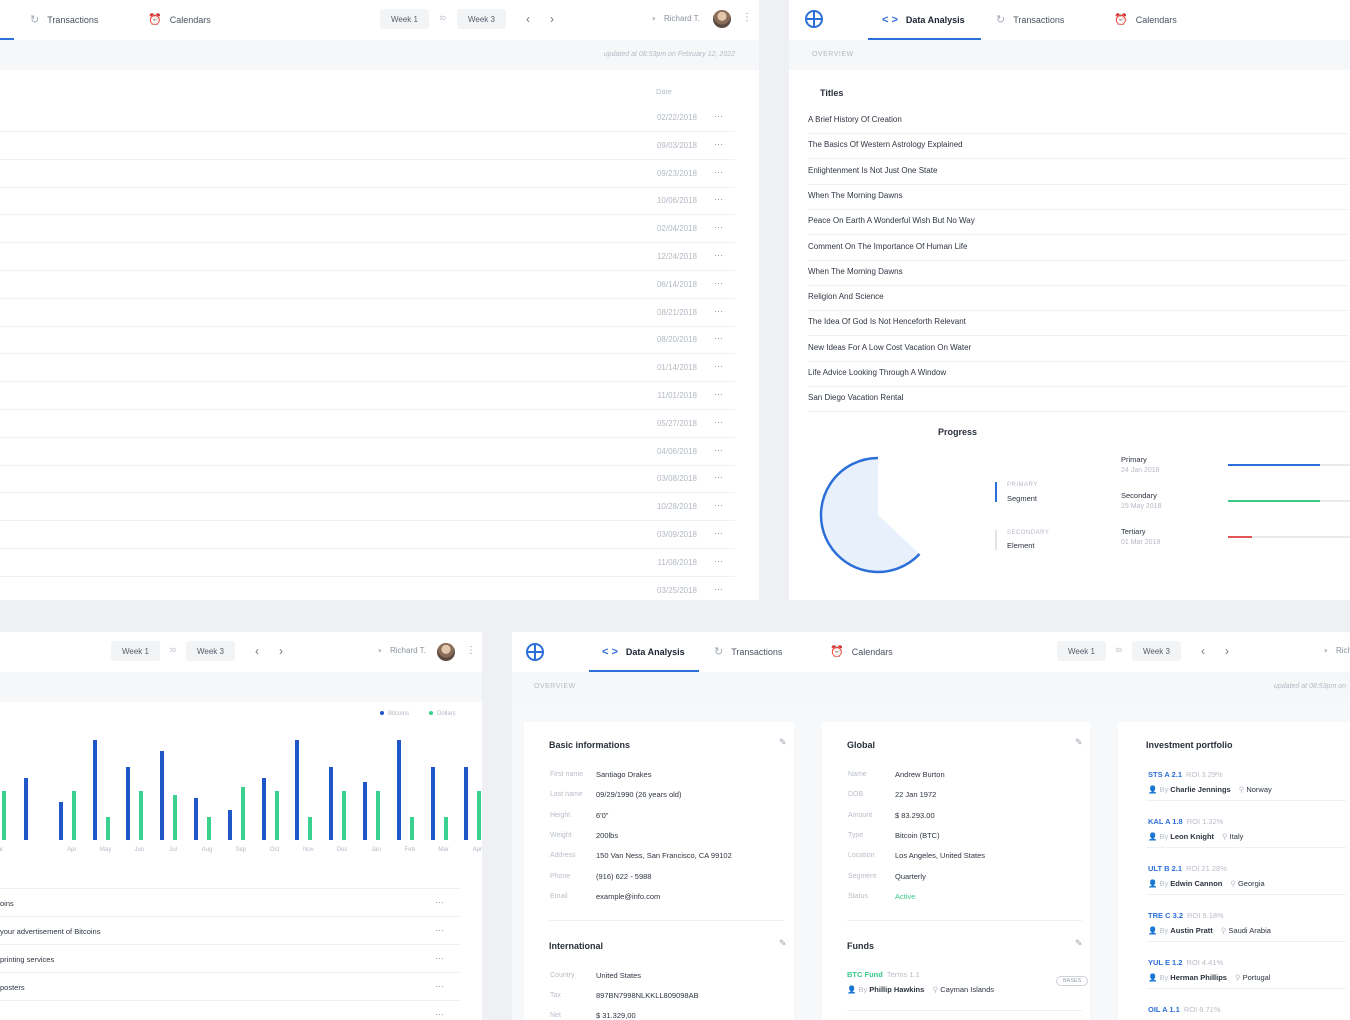 The width and height of the screenshot is (1350, 1020). I want to click on list-item: Enlightenment Is Not Just One State, so click(1078, 172).